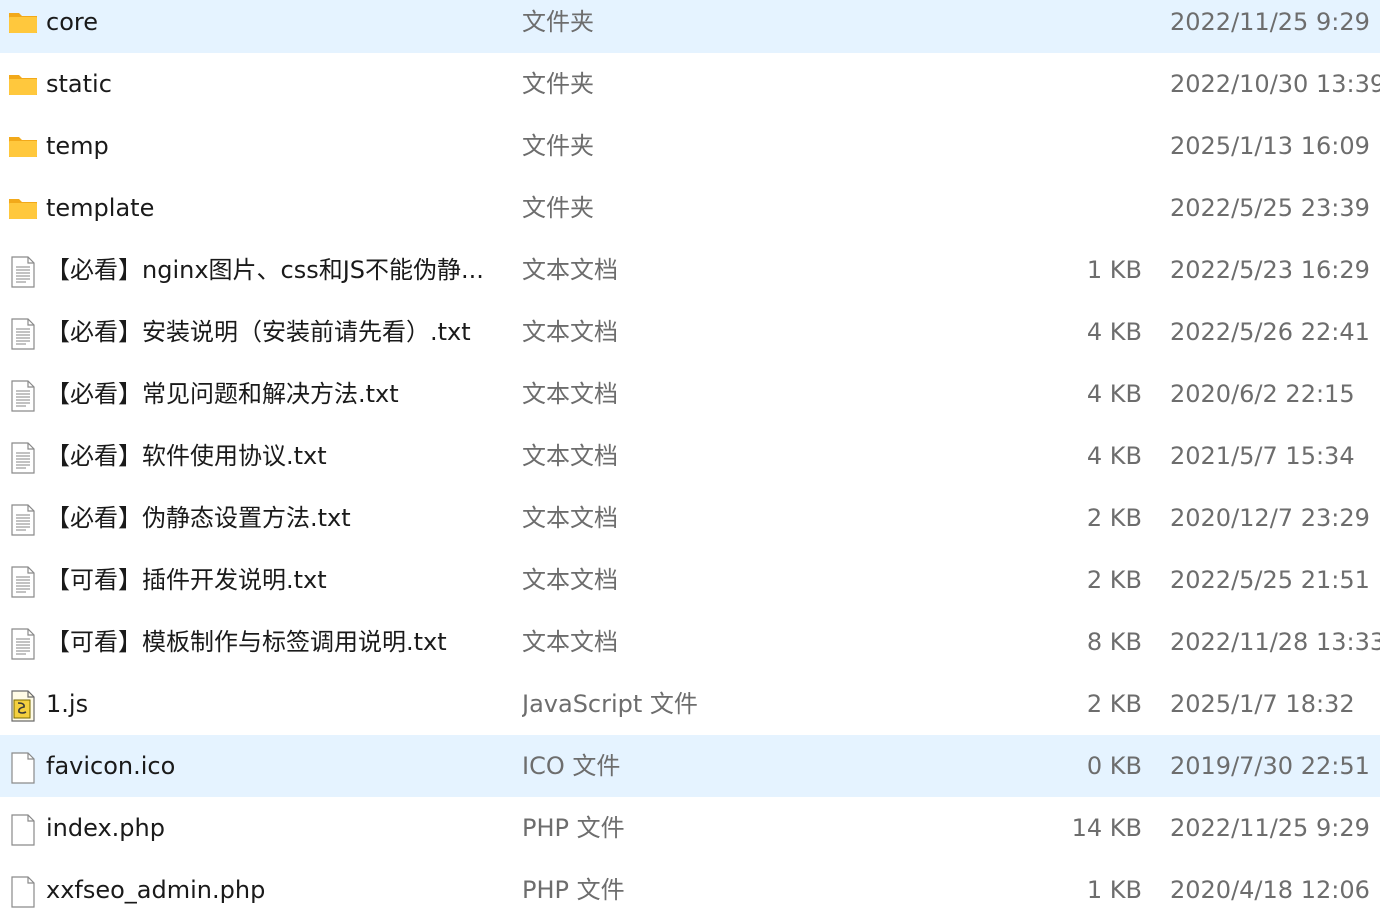  What do you see at coordinates (690, 208) in the screenshot?
I see `file-row-3: template 文件夹 2022/5/25 23:39` at bounding box center [690, 208].